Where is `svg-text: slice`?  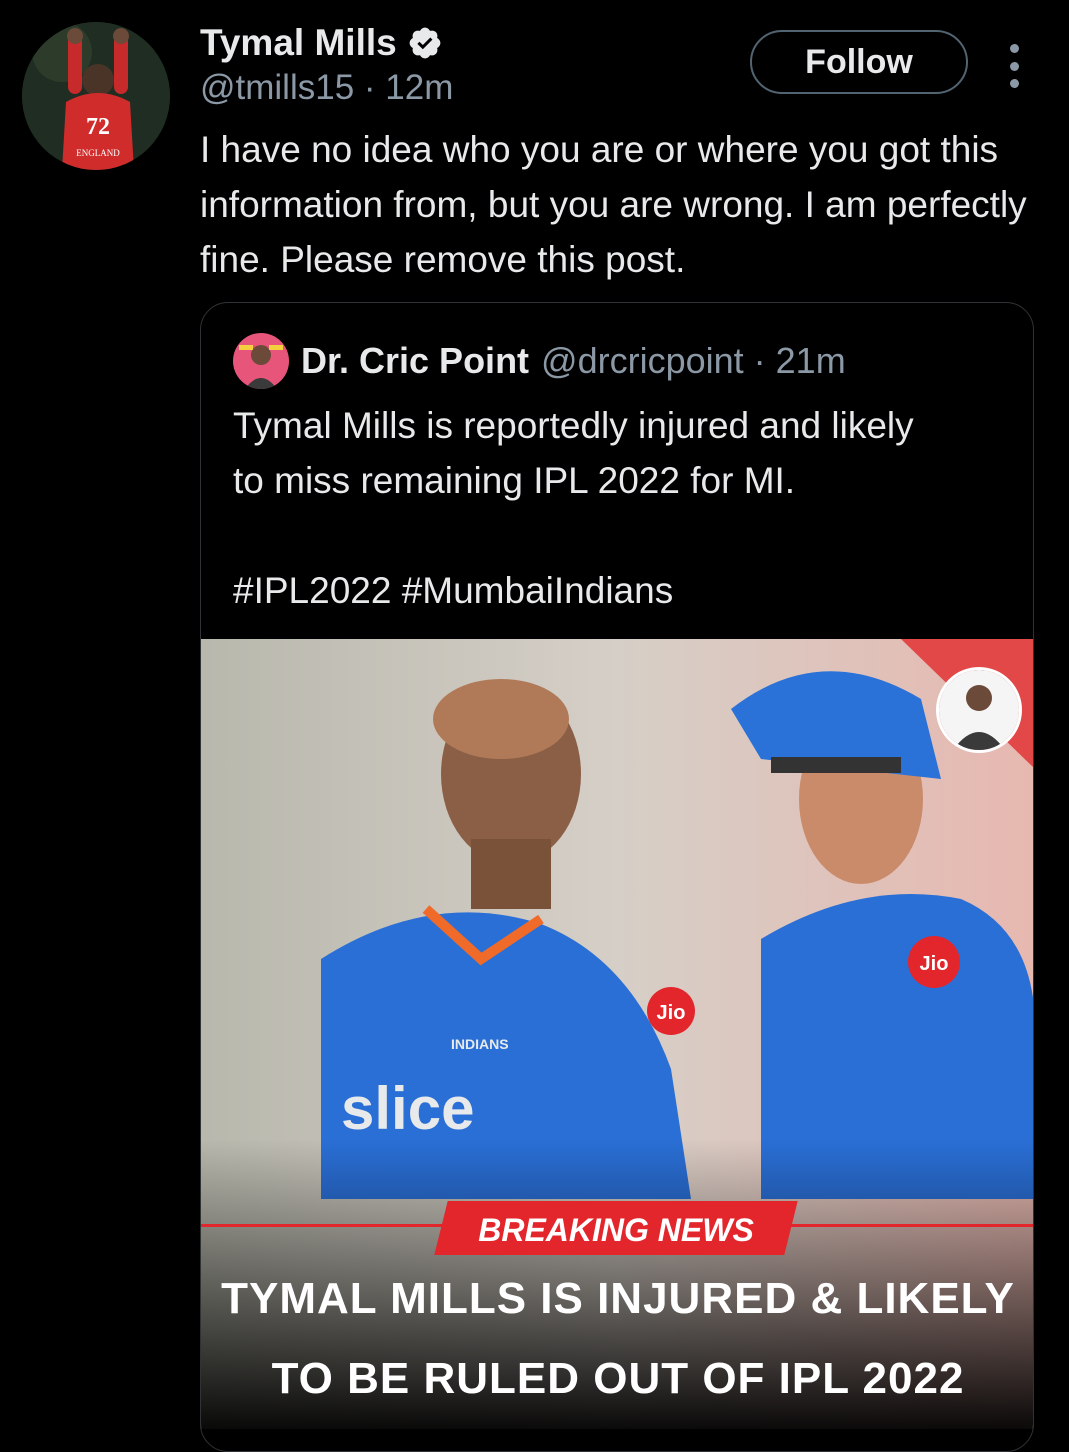 svg-text: slice is located at coordinates (407, 1108).